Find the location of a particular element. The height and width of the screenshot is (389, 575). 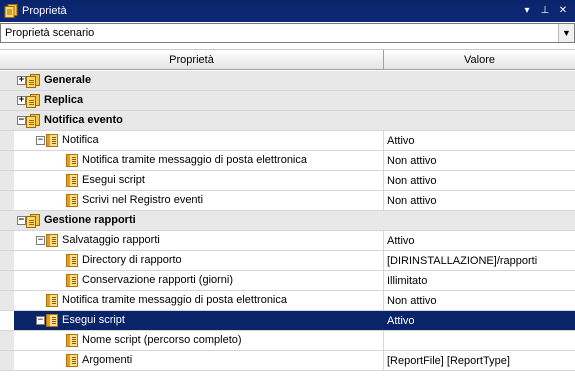

property-row: Esegui script Non attivo is located at coordinates (287, 181).